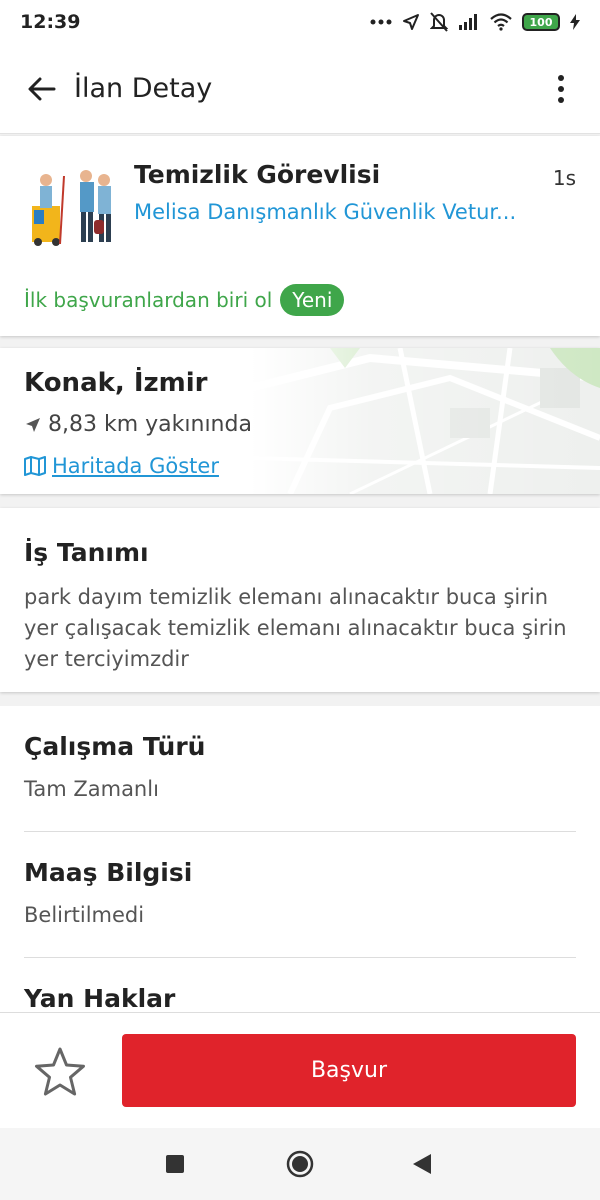  I want to click on system-nav-bar, so click(300, 1164).